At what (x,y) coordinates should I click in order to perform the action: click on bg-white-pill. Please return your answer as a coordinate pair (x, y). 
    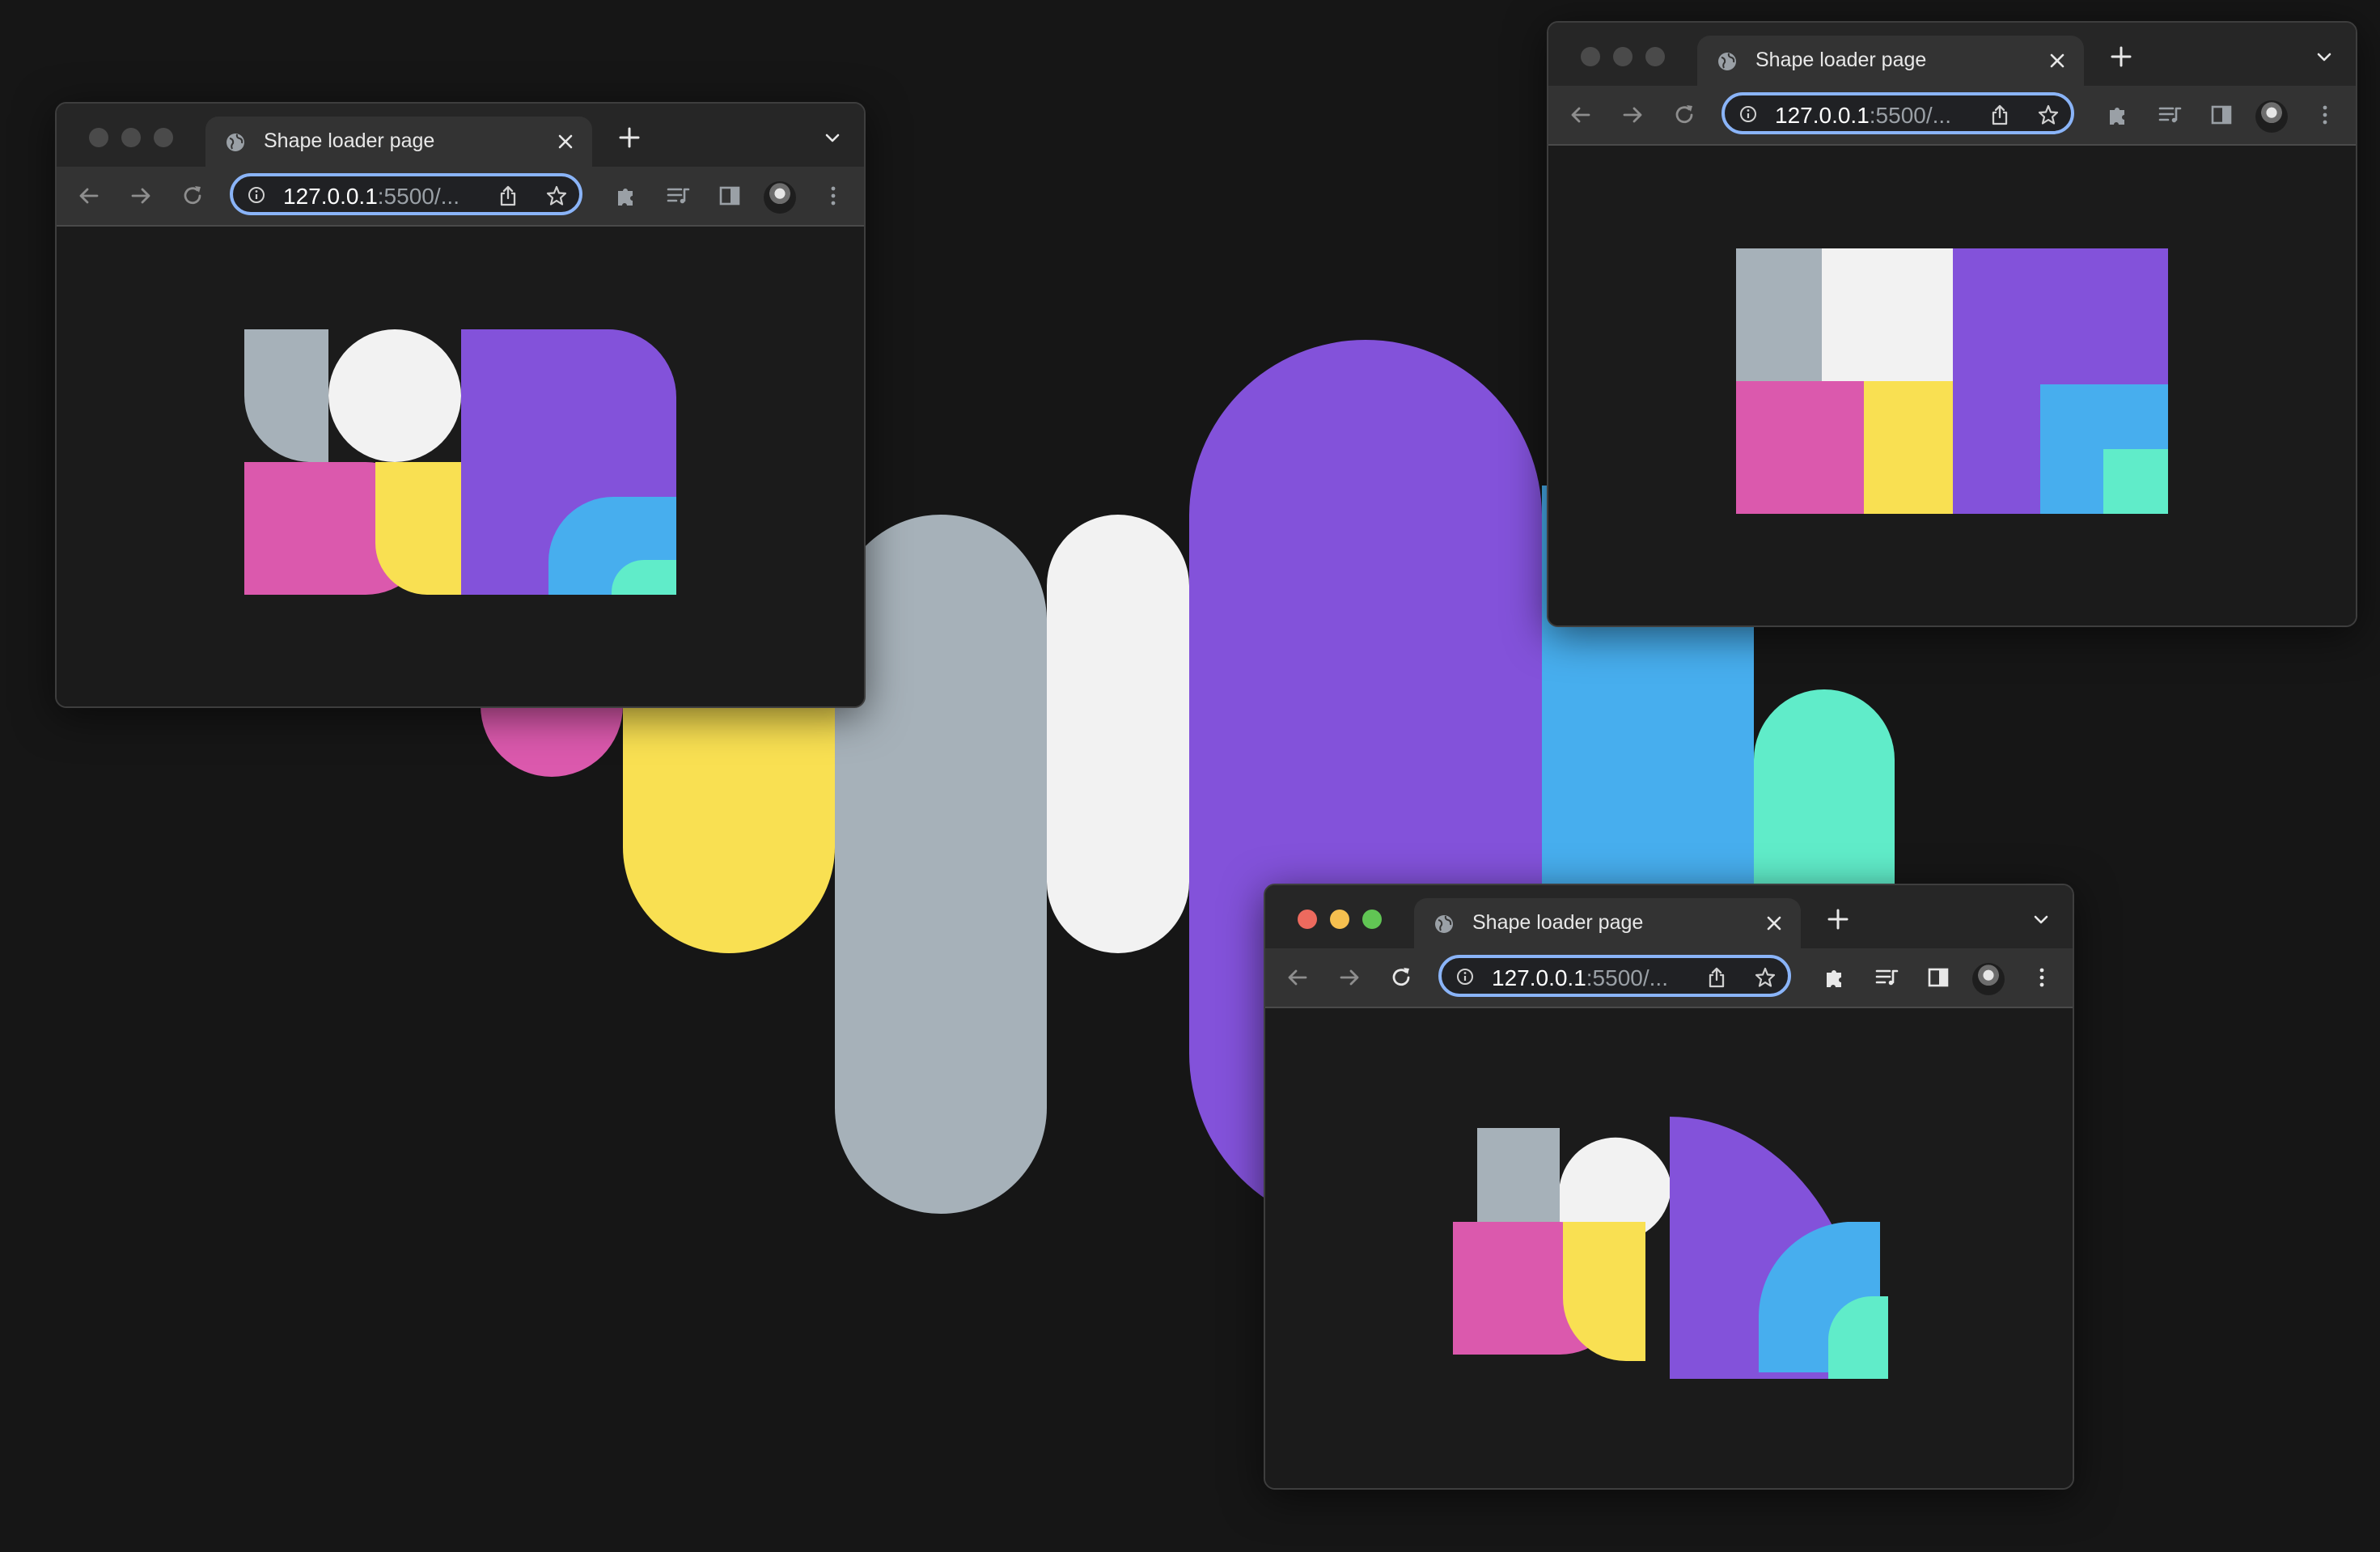
    Looking at the image, I should click on (1118, 734).